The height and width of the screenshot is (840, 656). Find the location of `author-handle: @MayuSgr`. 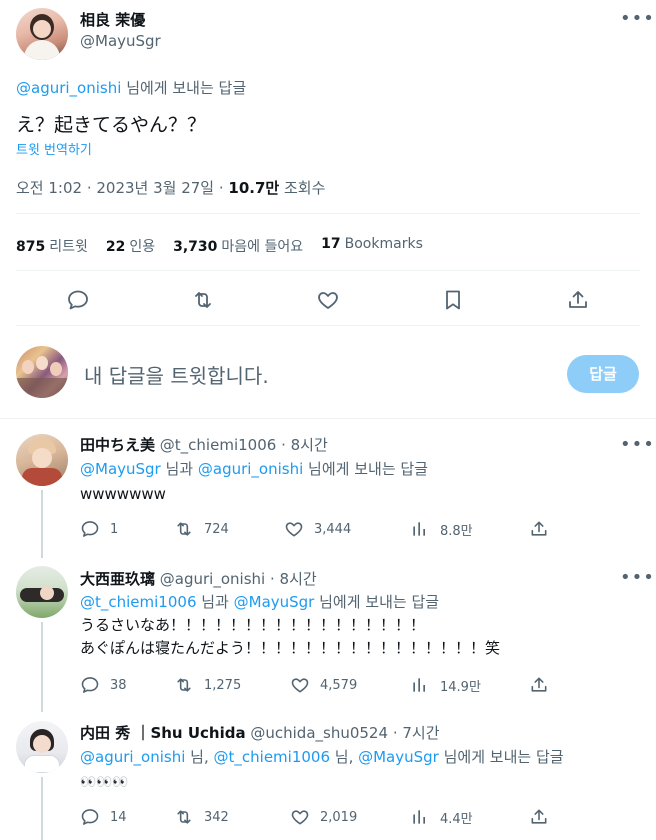

author-handle: @MayuSgr is located at coordinates (120, 41).